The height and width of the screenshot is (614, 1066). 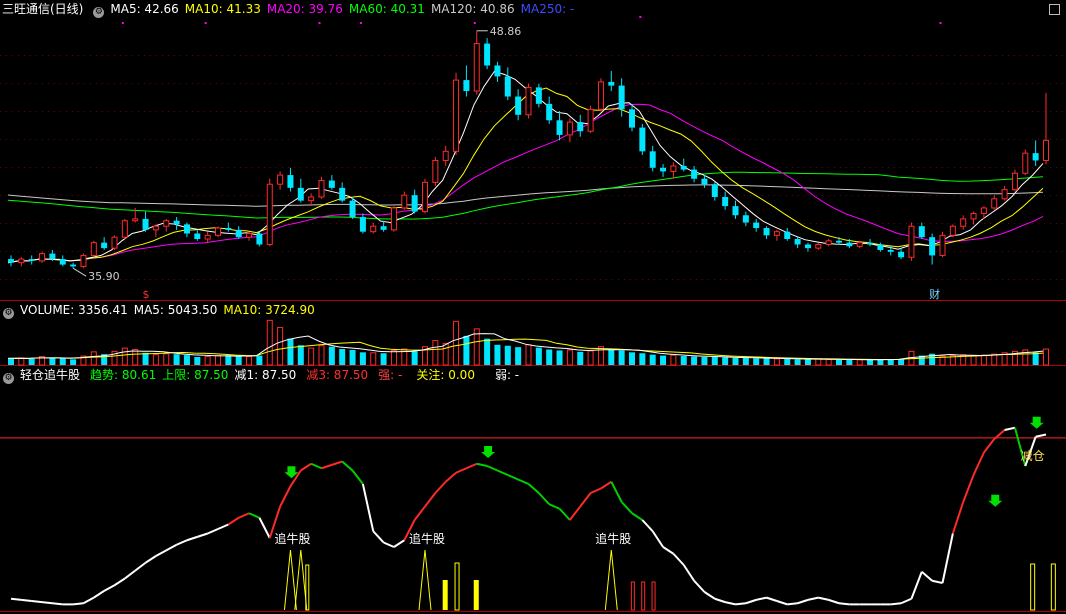 What do you see at coordinates (50, 375) in the screenshot?
I see `indicator-name: 轻仓追牛股` at bounding box center [50, 375].